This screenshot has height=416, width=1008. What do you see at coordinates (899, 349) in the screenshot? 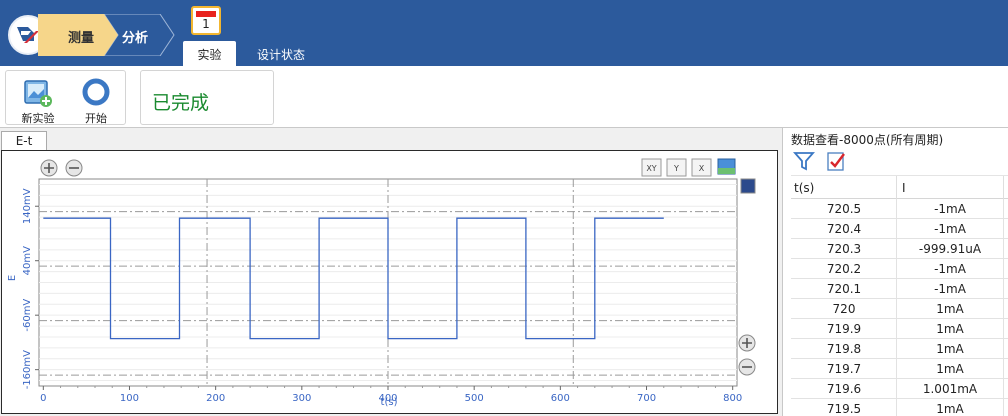
I see `table-row: 719.8 1mA` at bounding box center [899, 349].